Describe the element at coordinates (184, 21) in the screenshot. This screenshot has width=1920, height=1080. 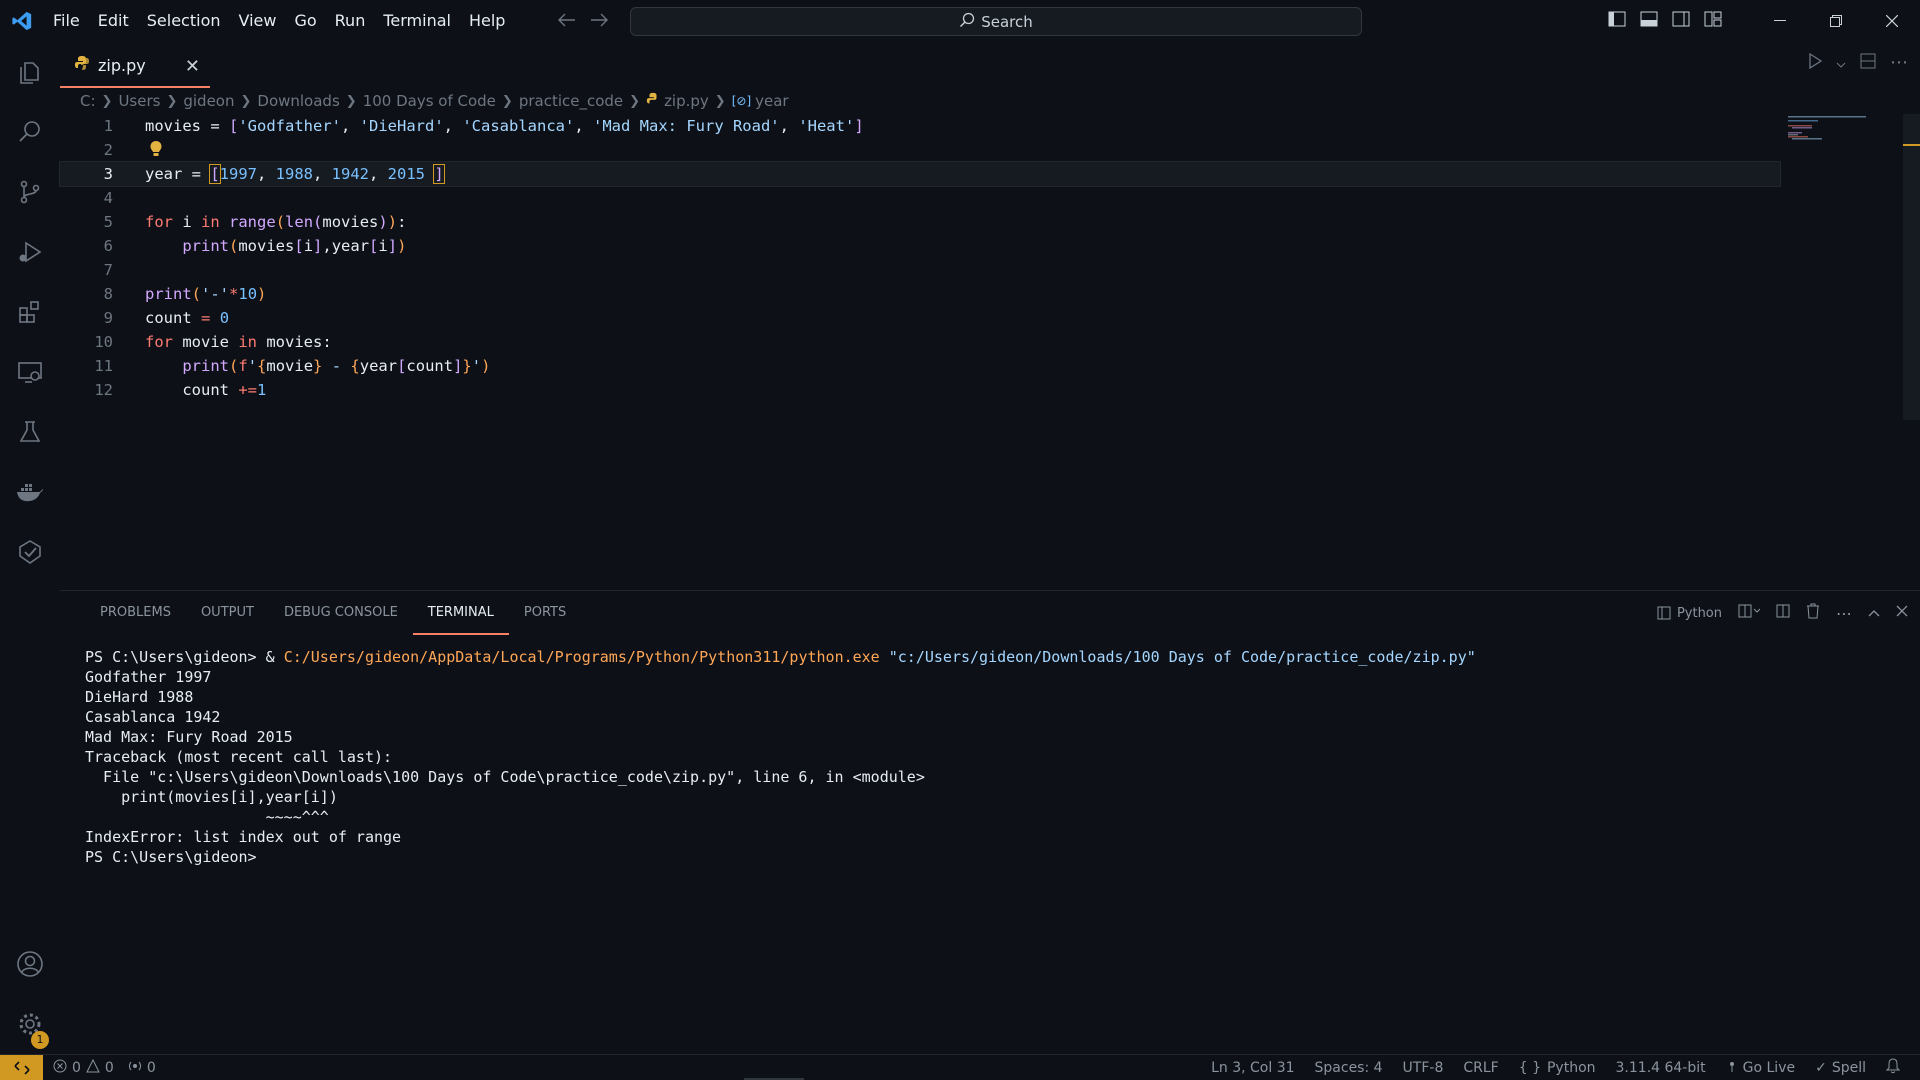
I see `menu-selection: Selection` at that location.